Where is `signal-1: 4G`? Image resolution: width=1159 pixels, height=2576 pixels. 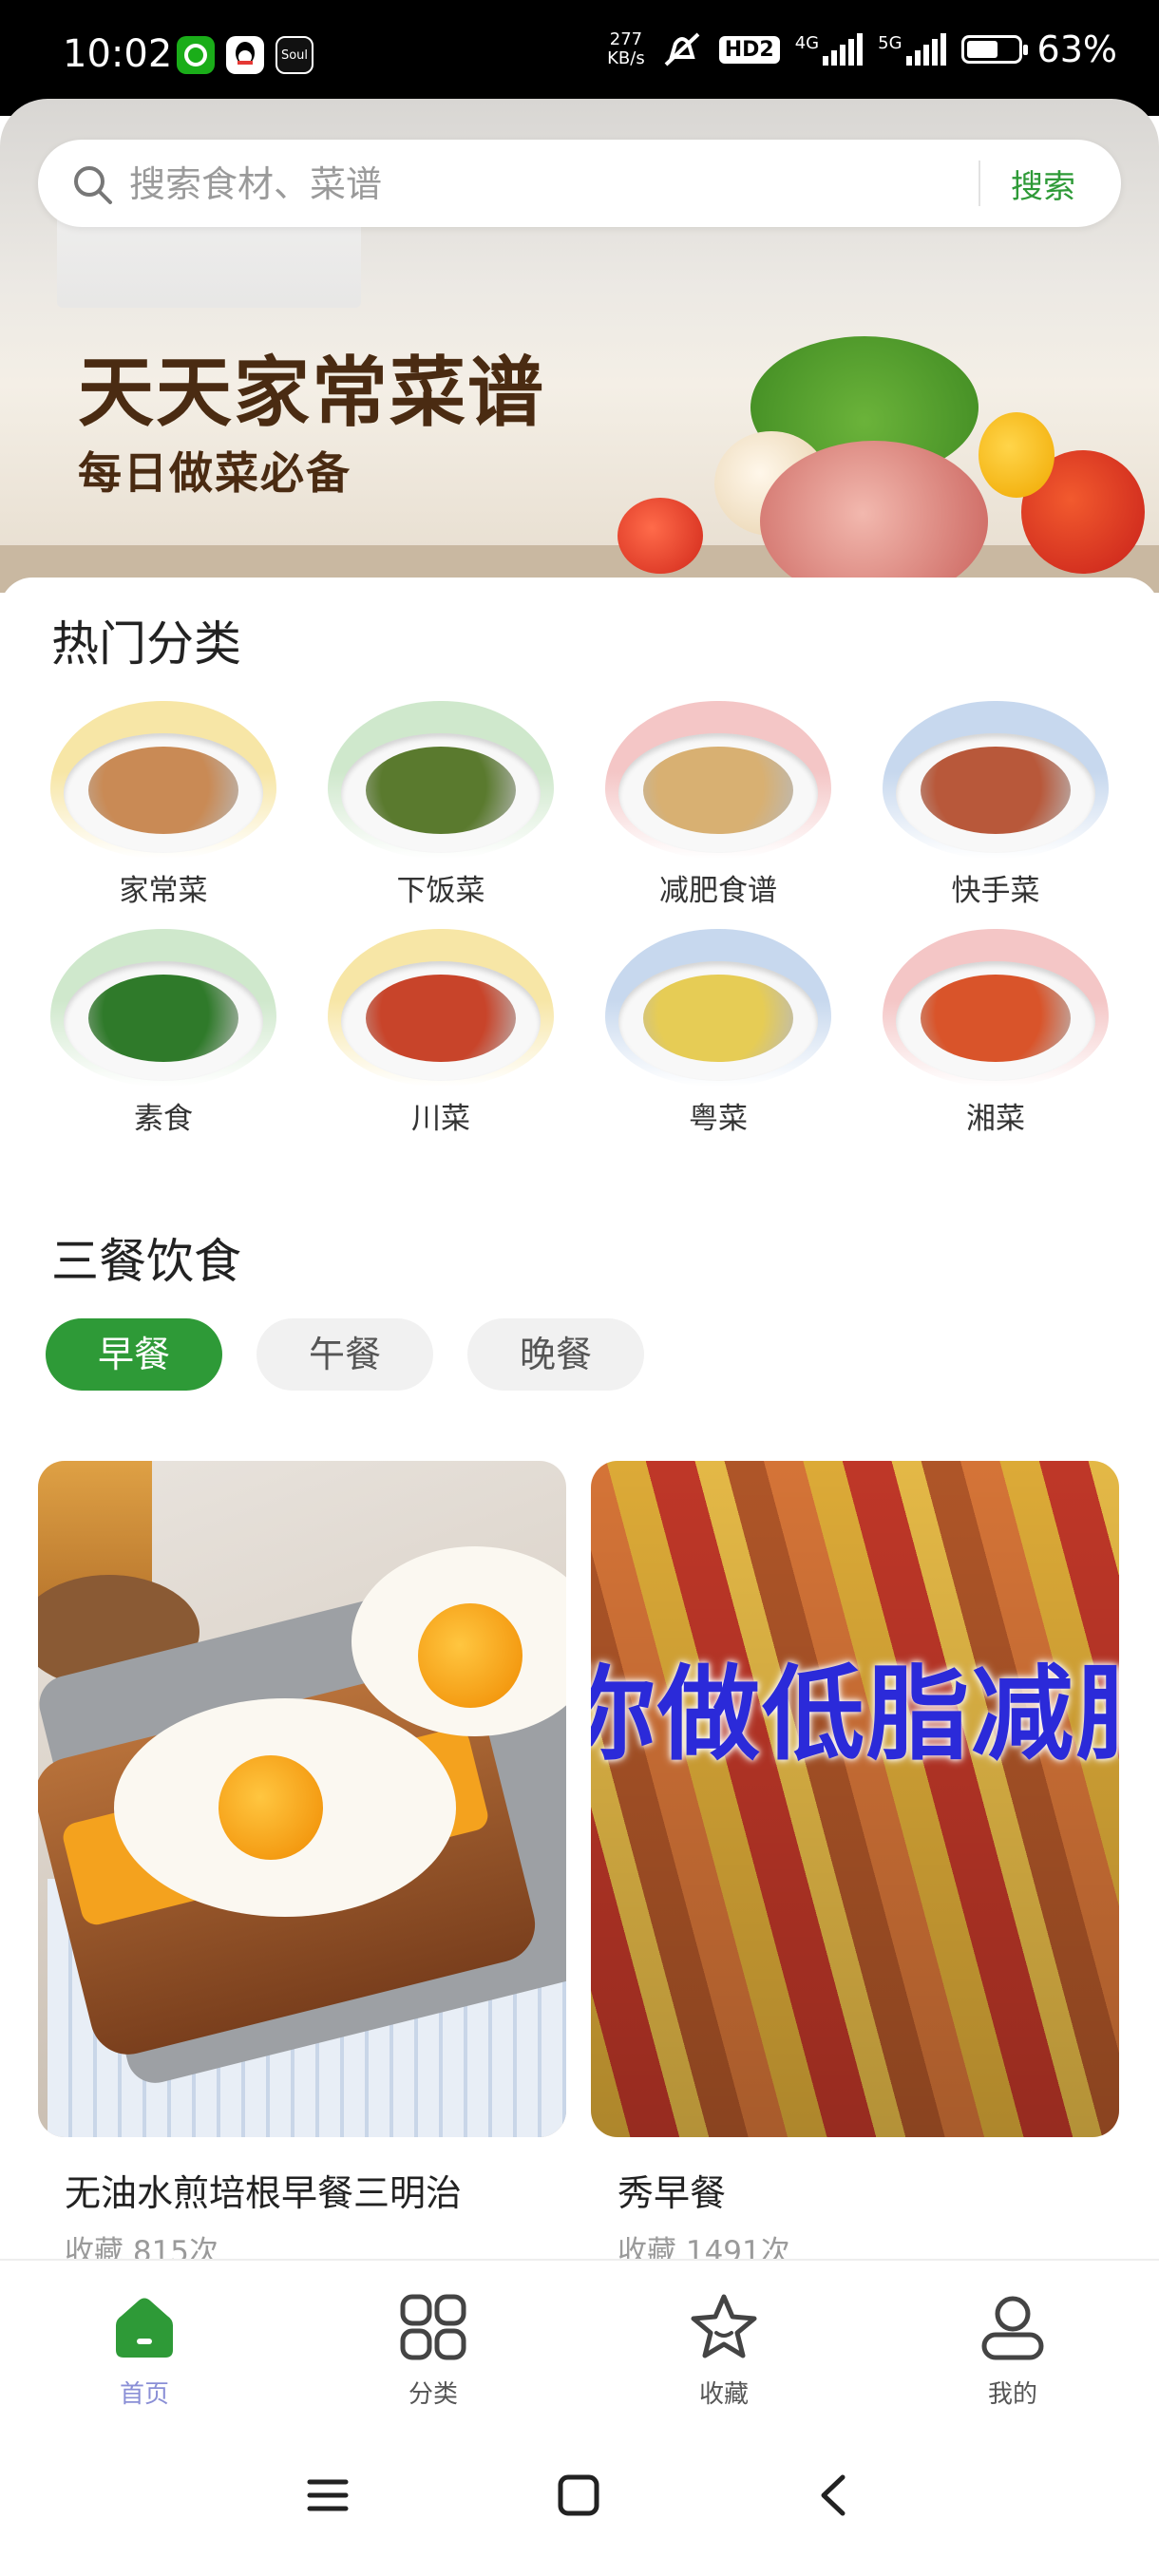
signal-1: 4G is located at coordinates (829, 49).